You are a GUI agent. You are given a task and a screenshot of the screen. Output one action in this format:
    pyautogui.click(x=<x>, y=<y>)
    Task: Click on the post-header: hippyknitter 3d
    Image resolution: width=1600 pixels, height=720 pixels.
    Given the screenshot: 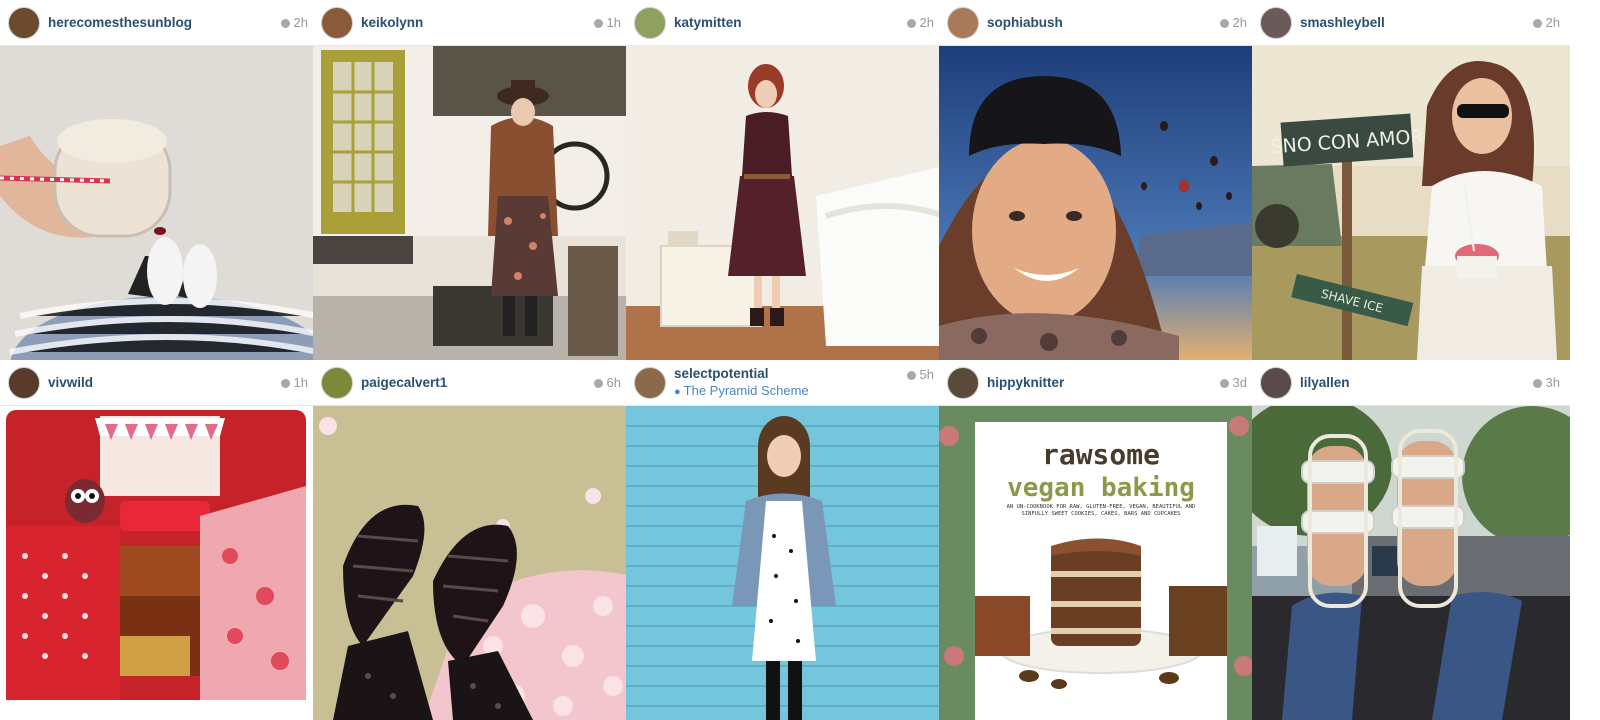 What is the action you would take?
    pyautogui.click(x=1098, y=383)
    